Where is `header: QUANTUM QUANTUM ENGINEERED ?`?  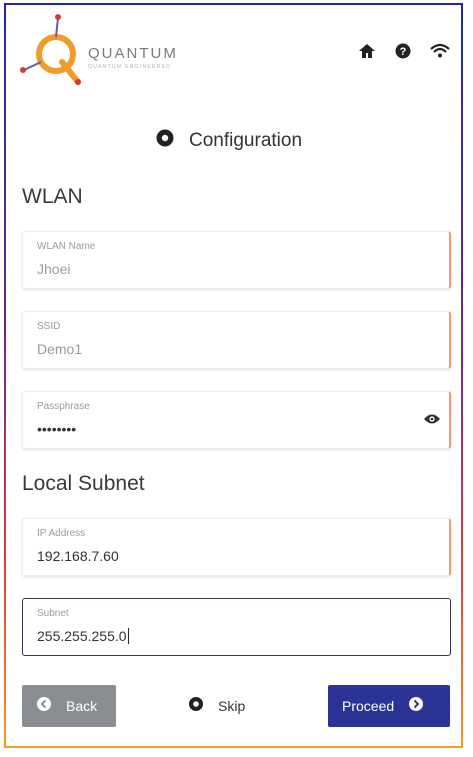
header: QUANTUM QUANTUM ENGINEERED ? is located at coordinates (234, 52).